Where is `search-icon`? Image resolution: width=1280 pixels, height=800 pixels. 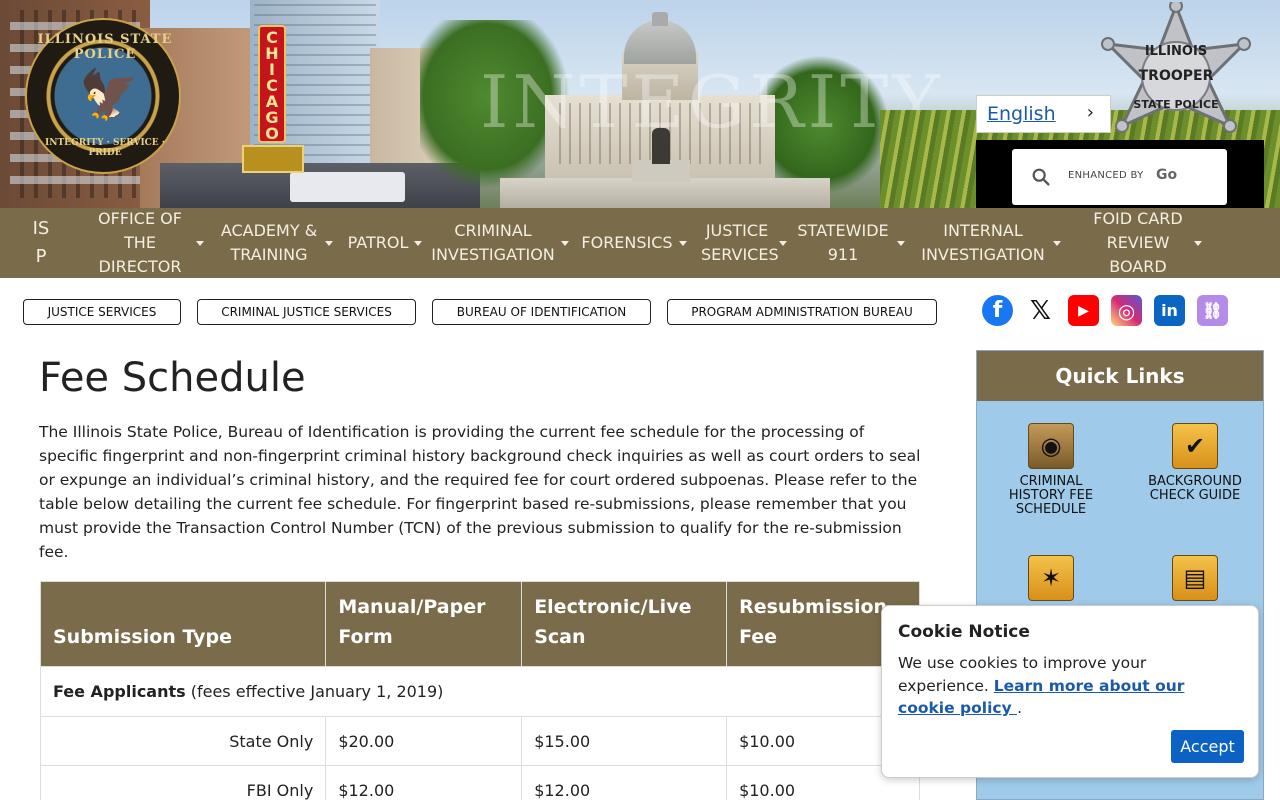 search-icon is located at coordinates (1041, 177).